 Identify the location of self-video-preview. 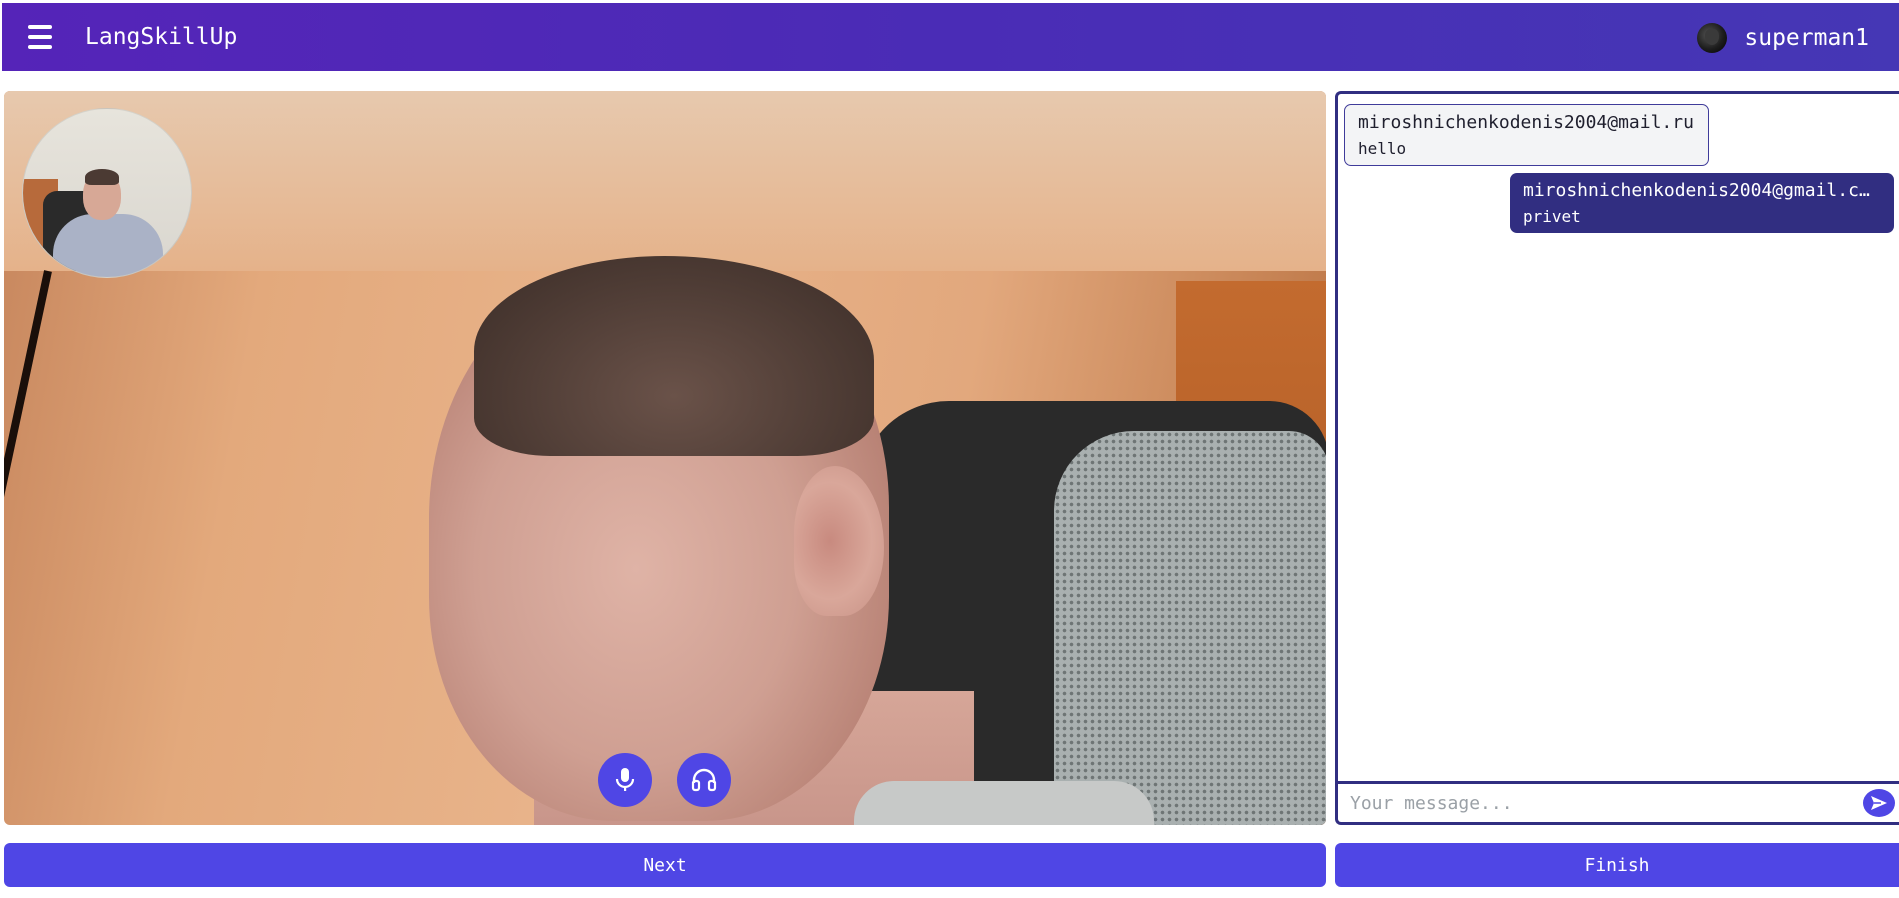
(107, 193).